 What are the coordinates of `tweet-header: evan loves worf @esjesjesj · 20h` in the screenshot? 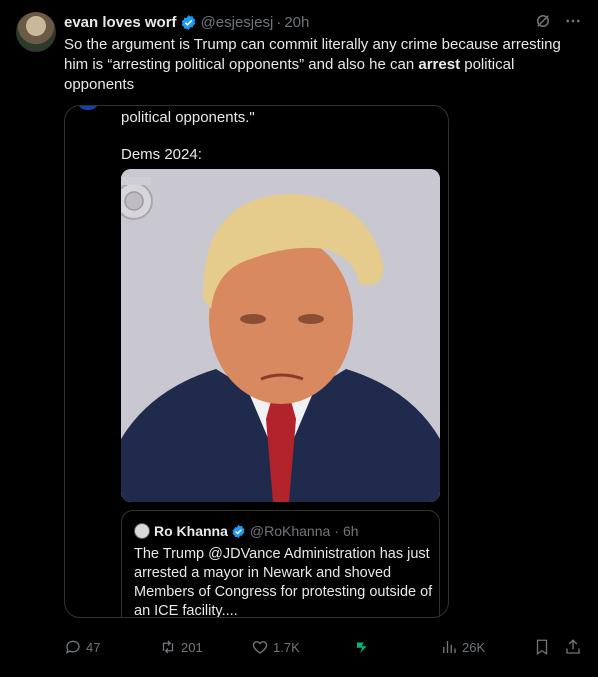 It's located at (323, 22).